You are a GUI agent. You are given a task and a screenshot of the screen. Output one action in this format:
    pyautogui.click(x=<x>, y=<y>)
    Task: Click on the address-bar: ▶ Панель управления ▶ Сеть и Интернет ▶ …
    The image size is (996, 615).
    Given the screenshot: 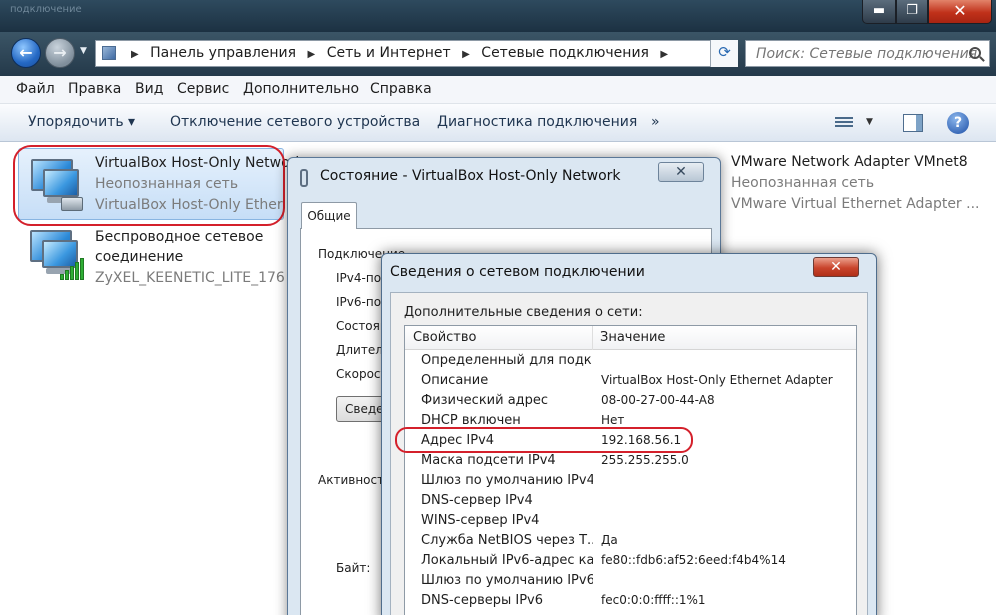 What is the action you would take?
    pyautogui.click(x=416, y=53)
    